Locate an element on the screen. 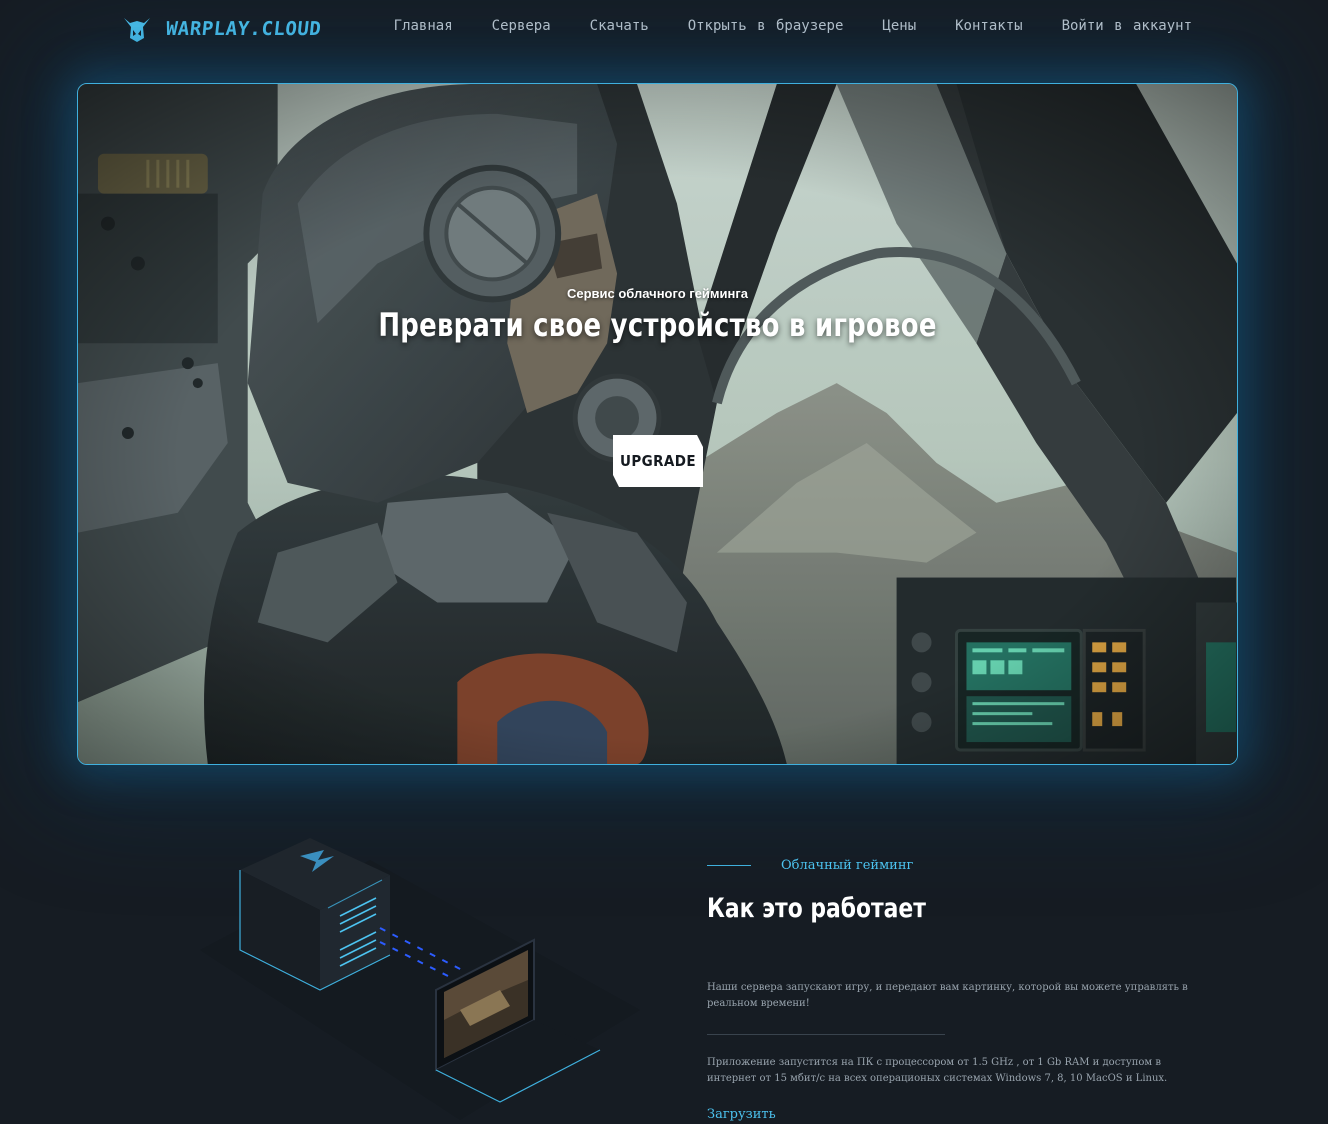 This screenshot has height=1124, width=1328. eyebrow-divider-line is located at coordinates (729, 865).